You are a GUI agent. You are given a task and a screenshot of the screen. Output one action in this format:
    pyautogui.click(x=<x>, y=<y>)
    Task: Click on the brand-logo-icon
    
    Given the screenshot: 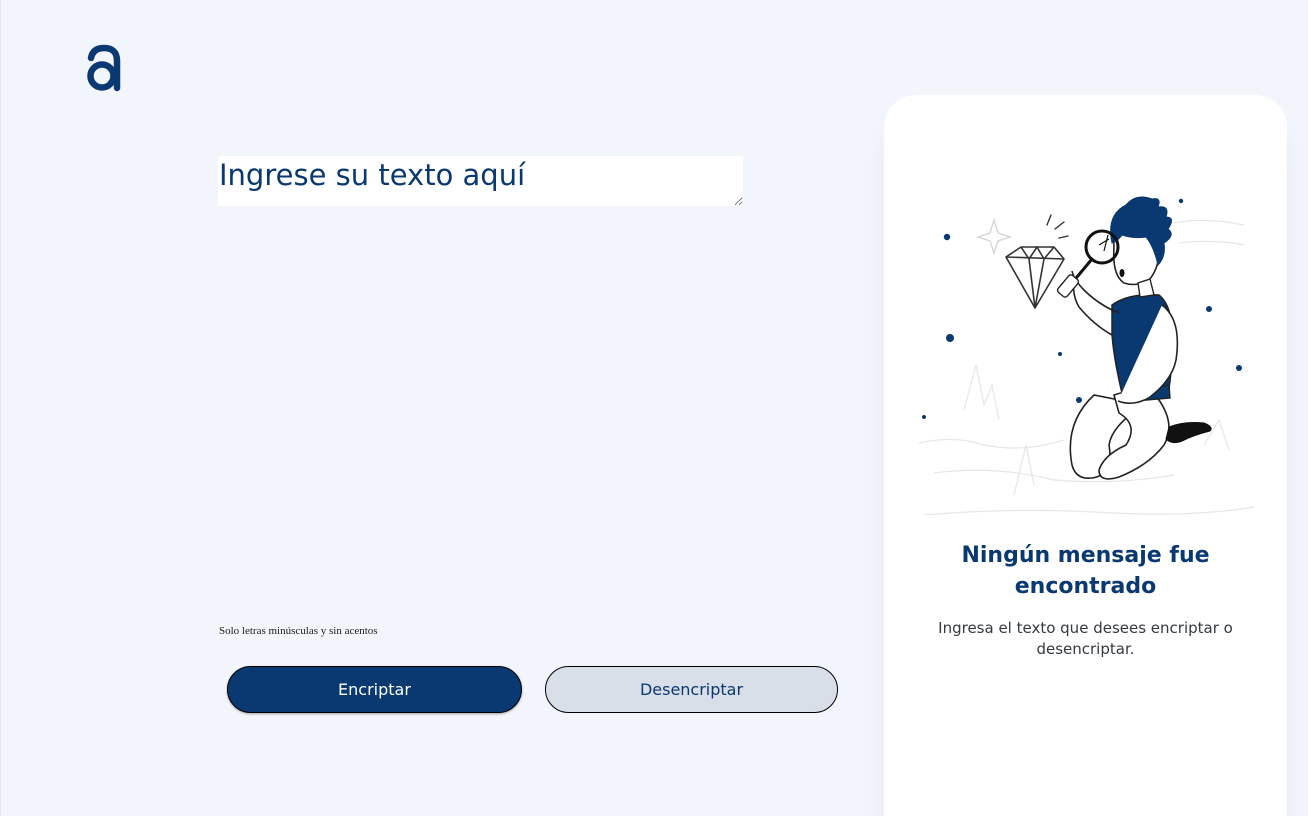 What is the action you would take?
    pyautogui.click(x=104, y=68)
    